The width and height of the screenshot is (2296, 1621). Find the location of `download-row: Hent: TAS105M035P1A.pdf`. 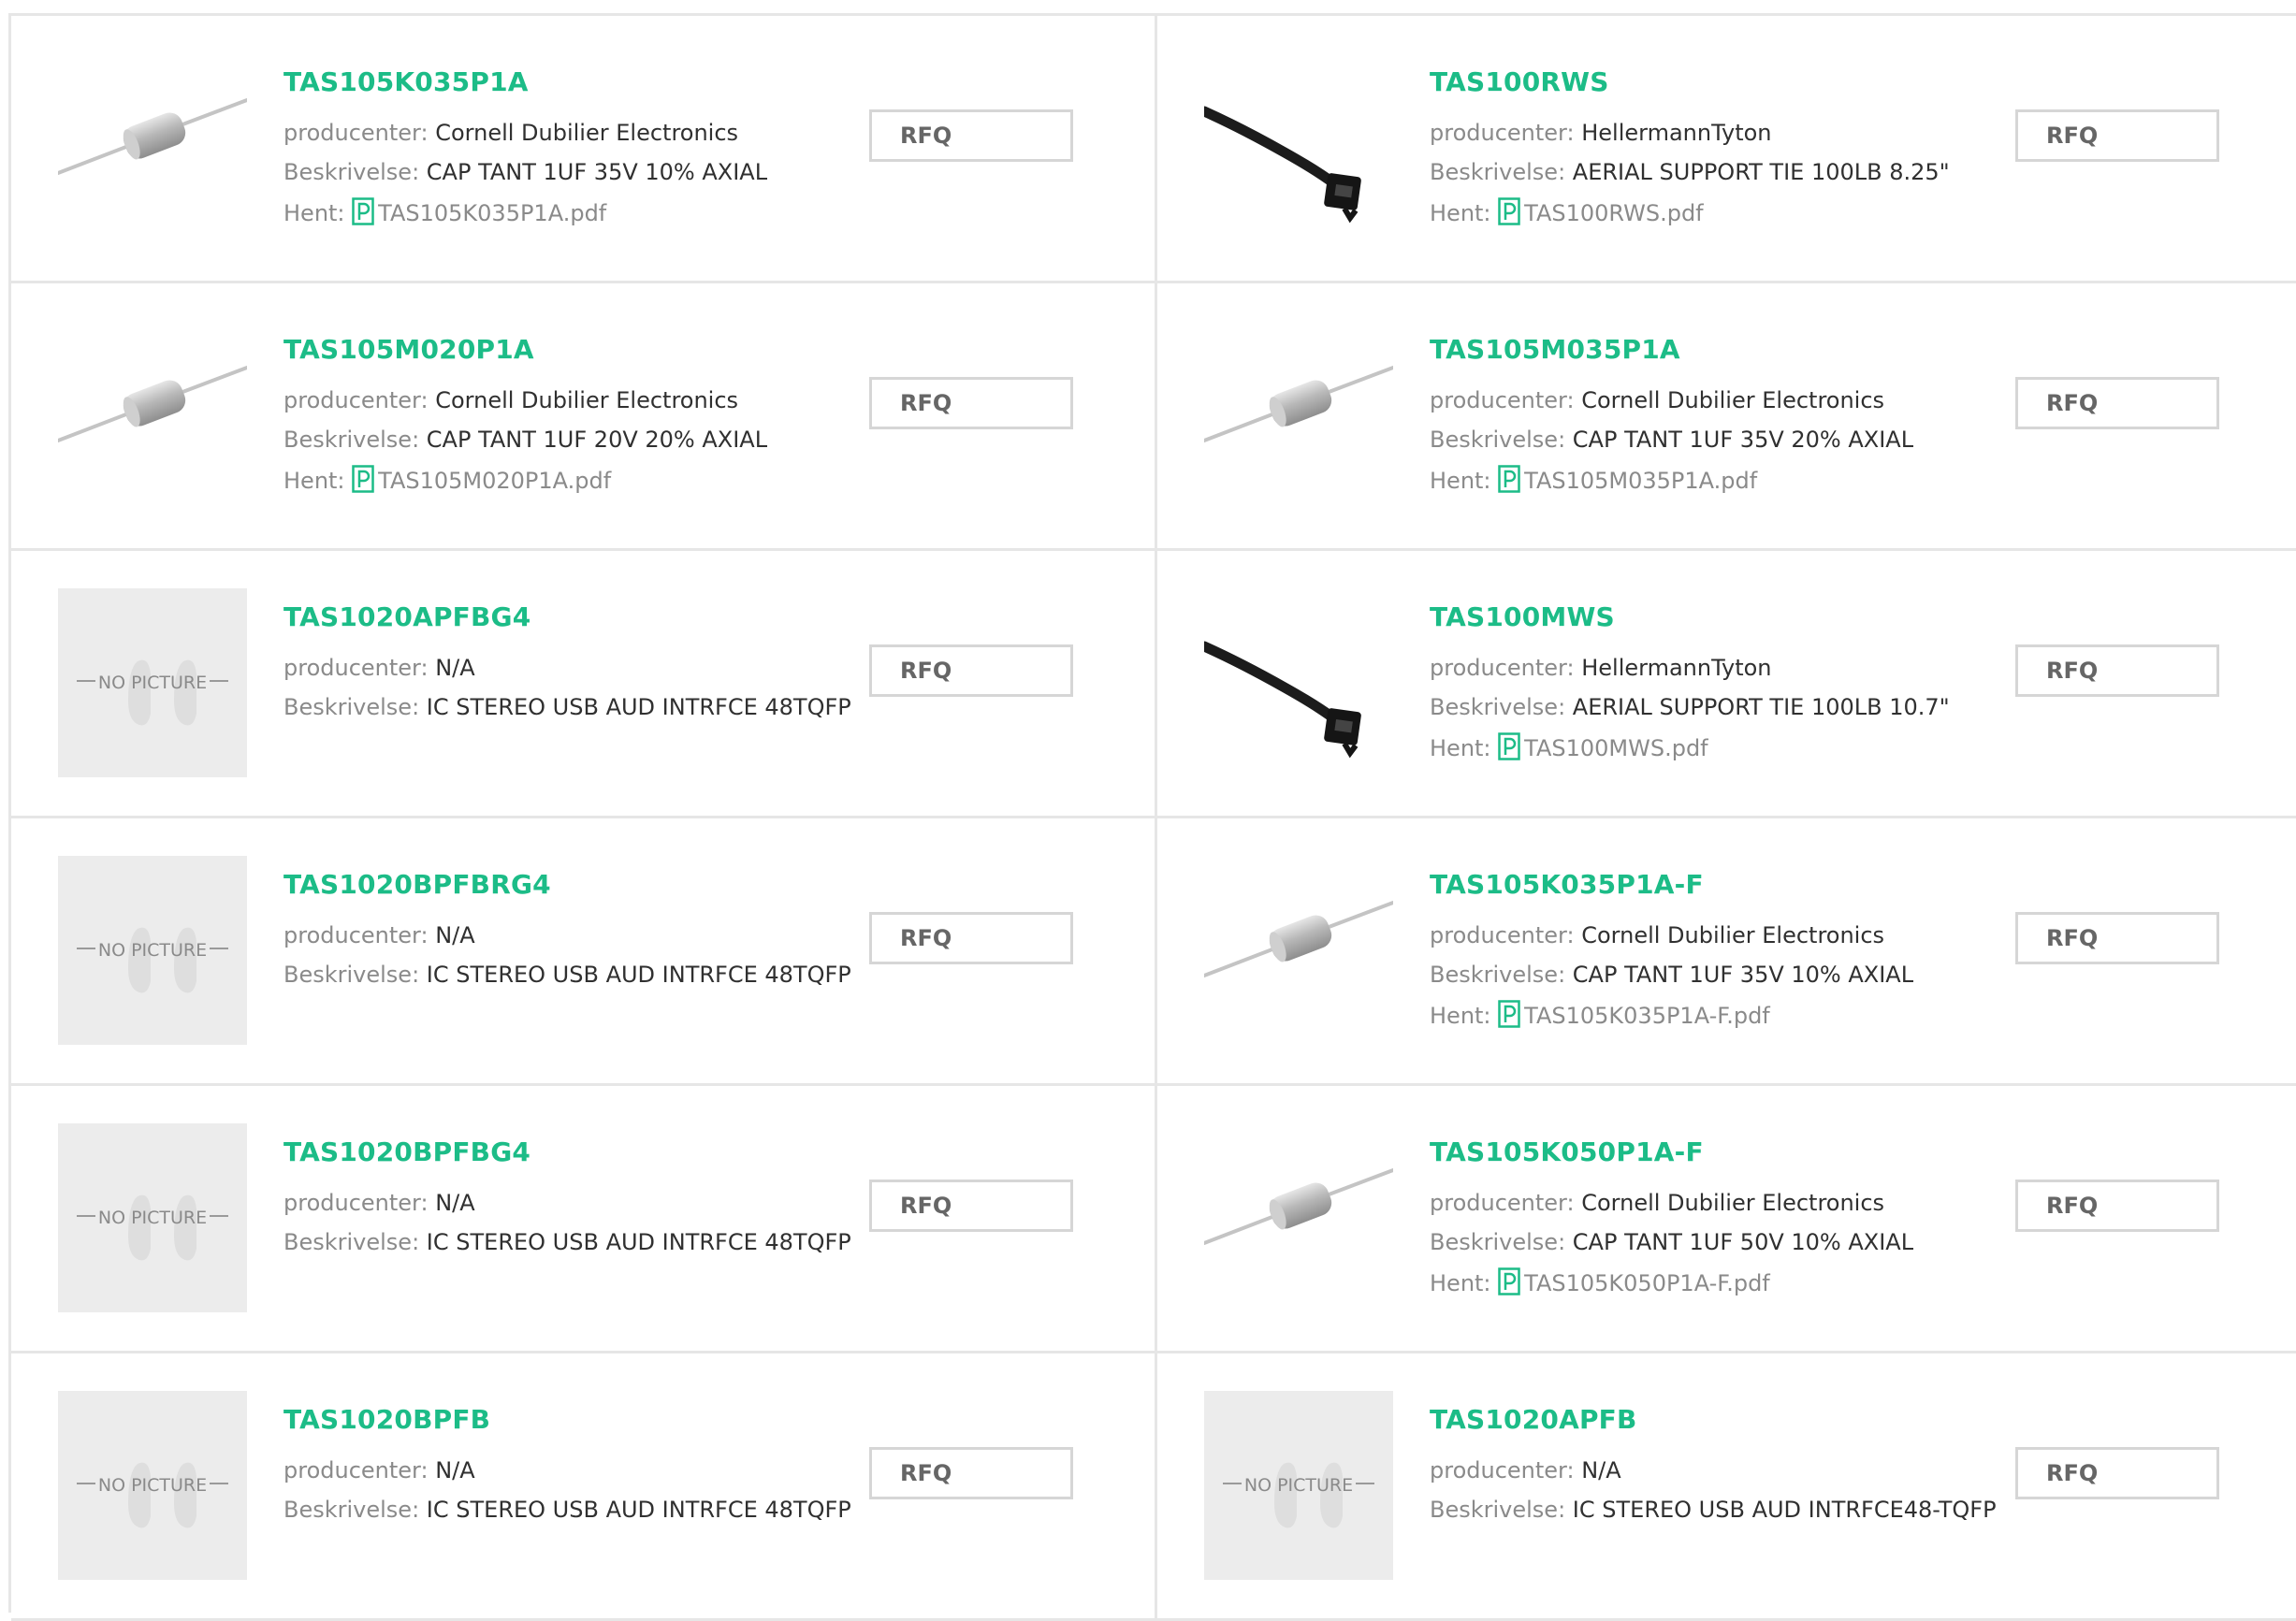

download-row: Hent: TAS105M035P1A.pdf is located at coordinates (1593, 482).